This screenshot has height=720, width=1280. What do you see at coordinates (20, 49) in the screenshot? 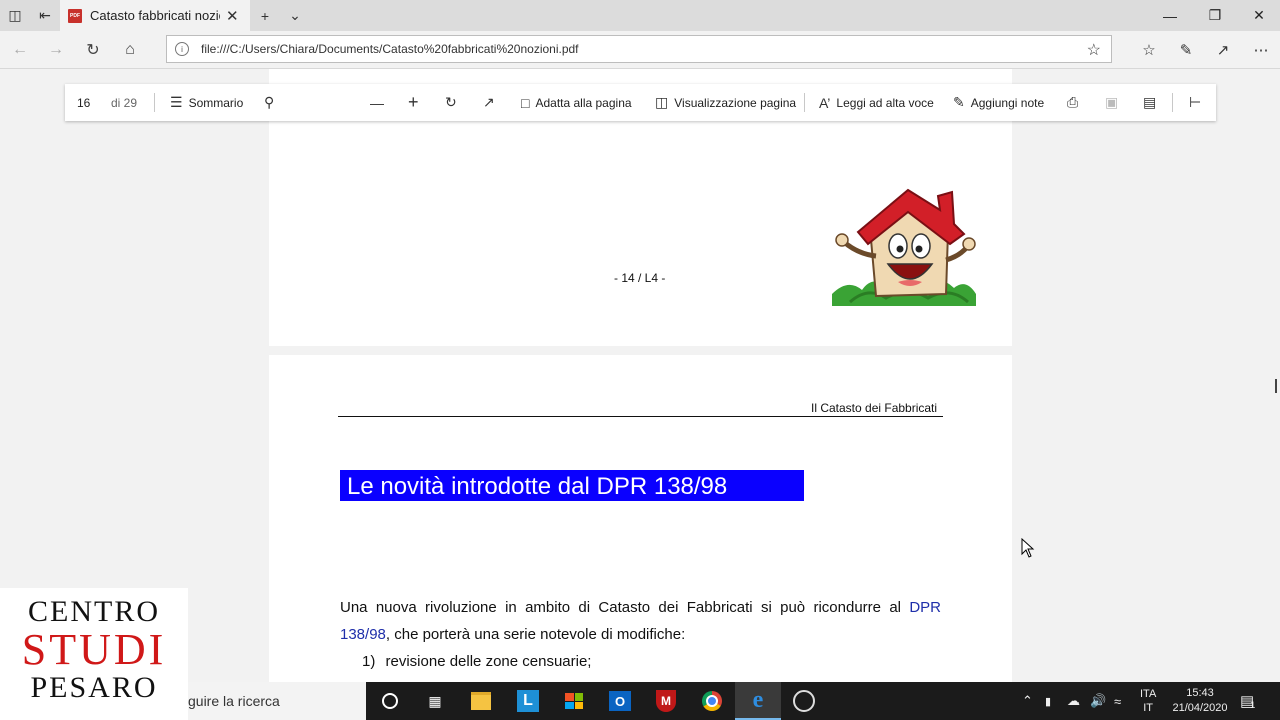
I see `back-button: ←` at bounding box center [20, 49].